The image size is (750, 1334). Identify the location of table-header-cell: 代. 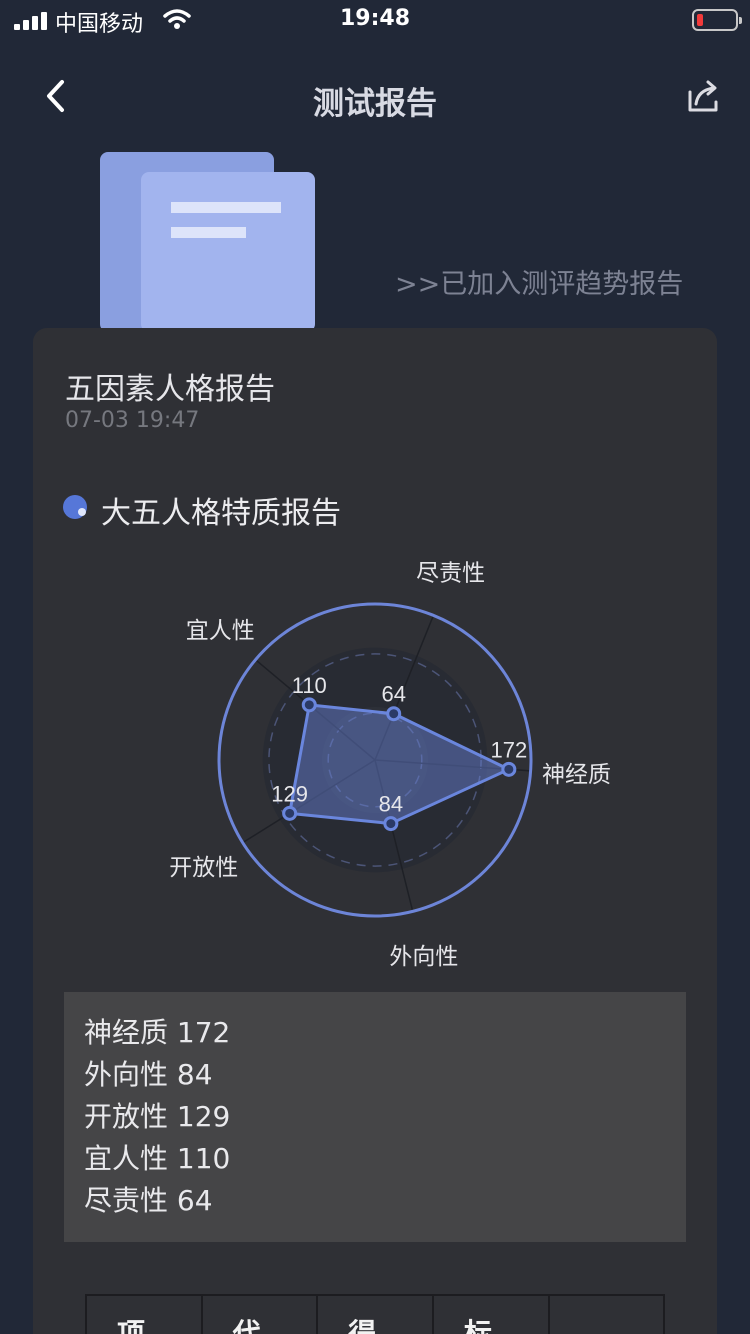
(259, 1314).